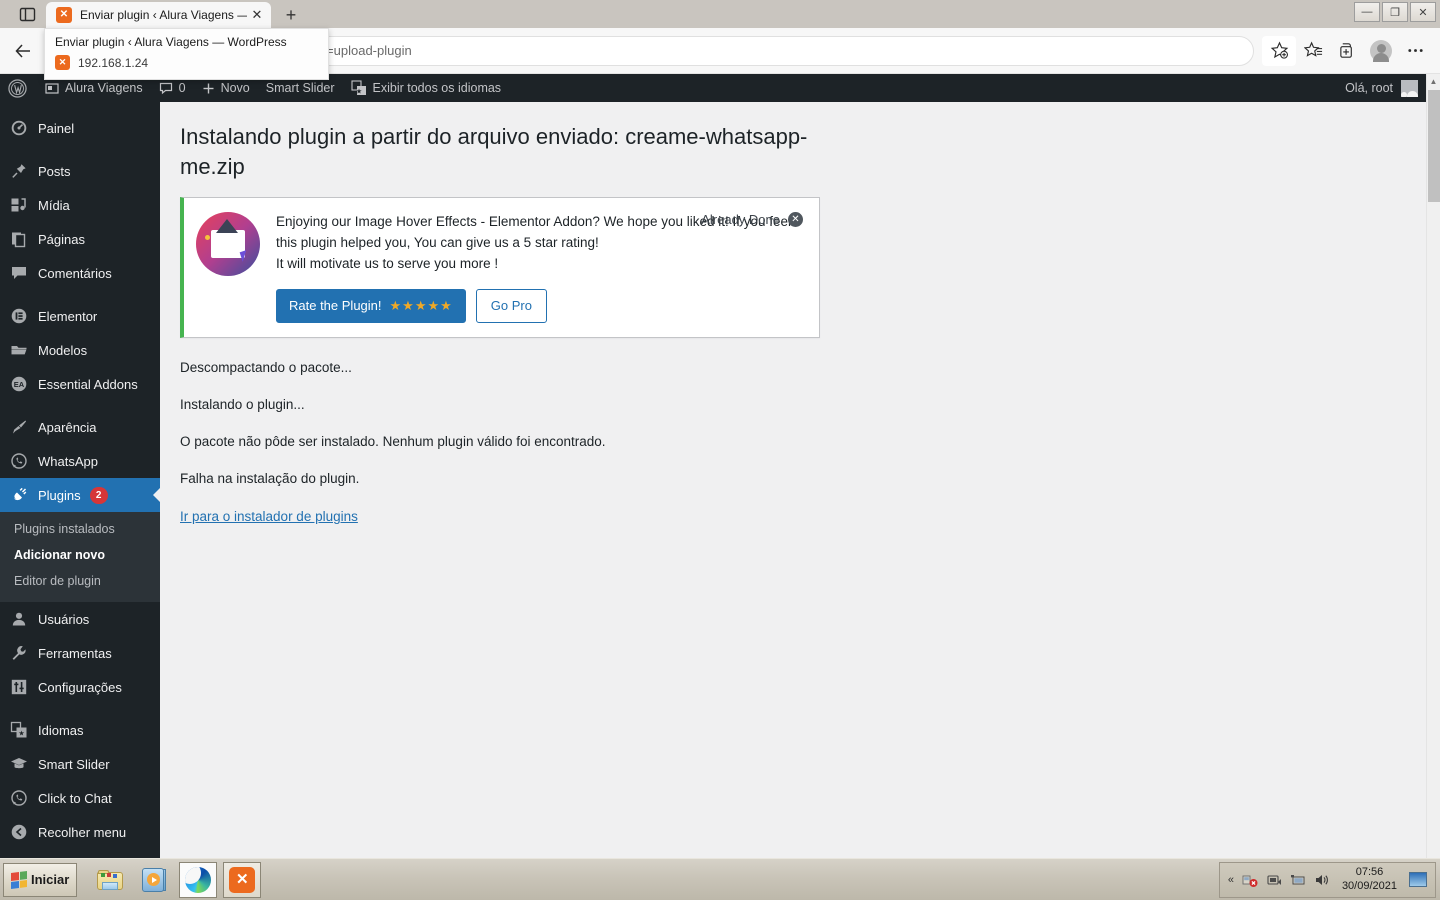 The image size is (1440, 900). What do you see at coordinates (163, 15) in the screenshot?
I see `tab-title: Enviar plugin ‹ Alura Viagens — \` at bounding box center [163, 15].